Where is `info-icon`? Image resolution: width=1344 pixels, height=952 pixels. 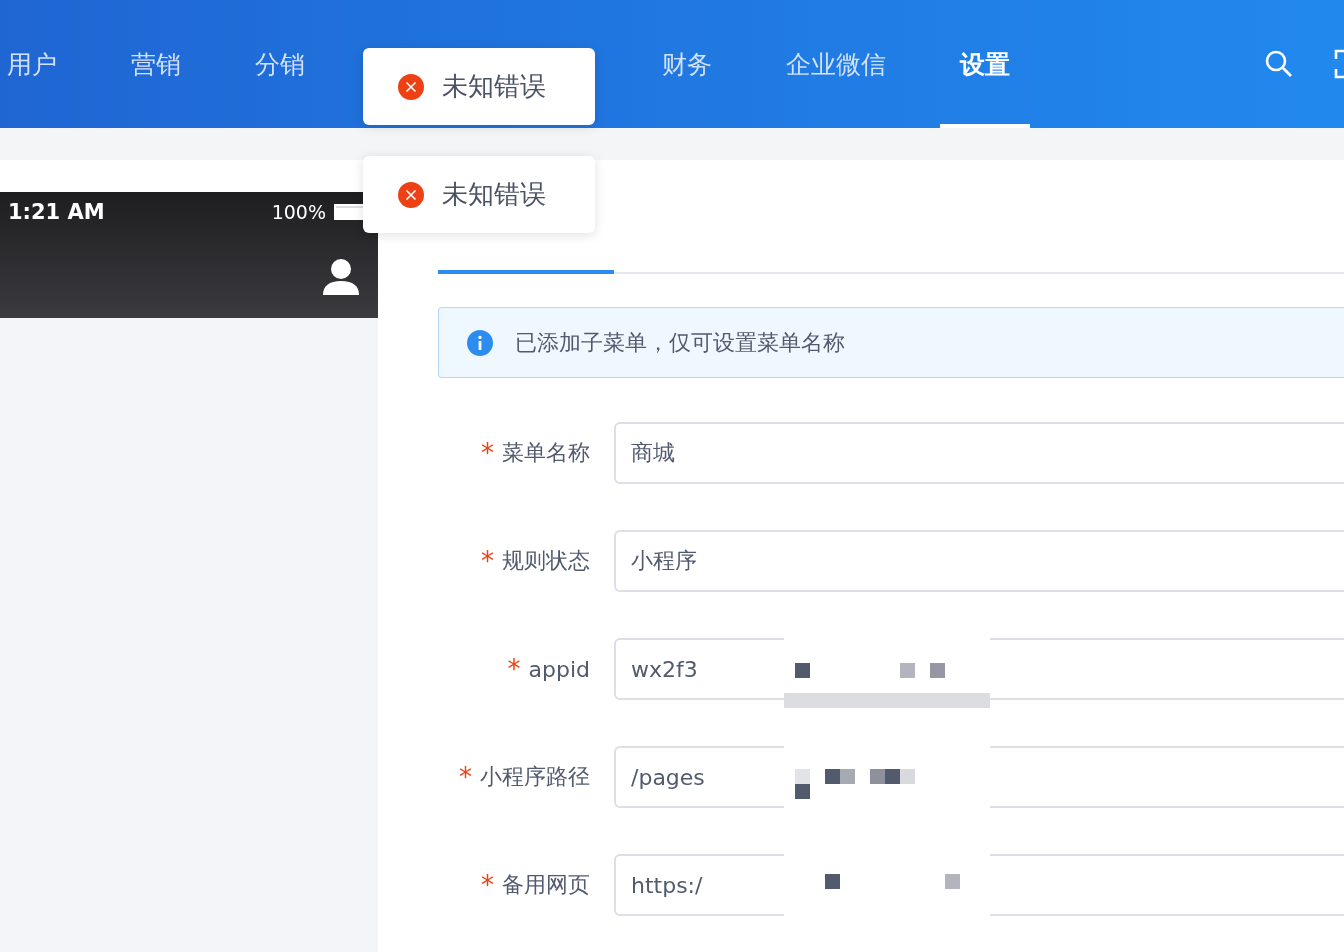 info-icon is located at coordinates (480, 342).